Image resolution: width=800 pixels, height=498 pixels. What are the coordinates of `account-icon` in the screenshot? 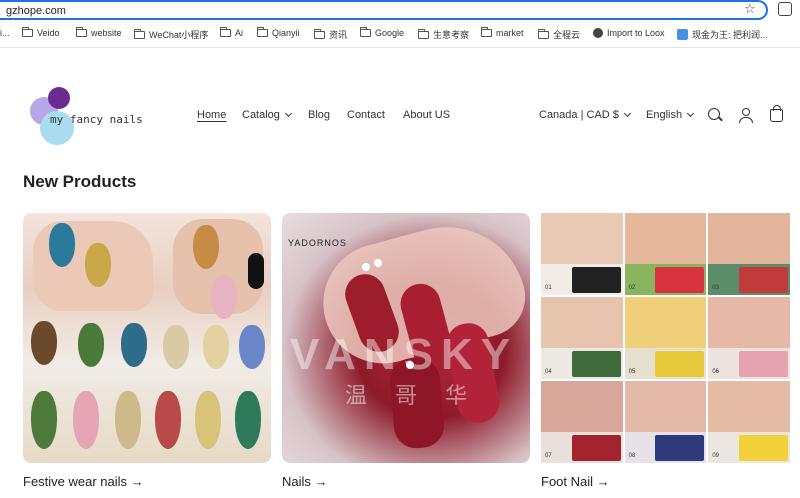 It's located at (746, 116).